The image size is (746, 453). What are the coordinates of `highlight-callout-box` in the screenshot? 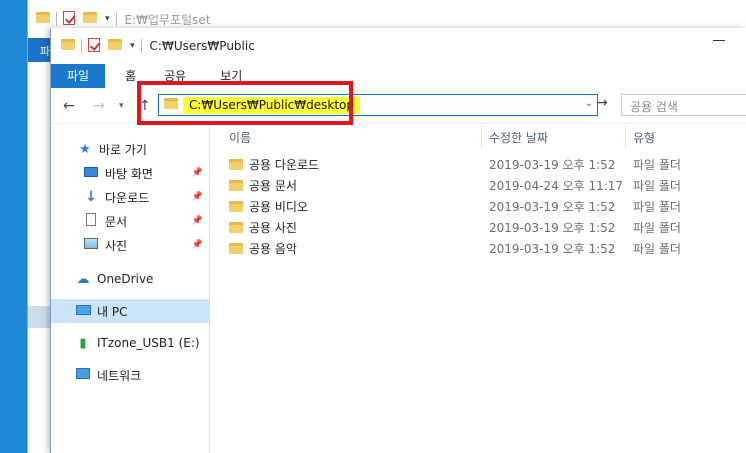 It's located at (245, 103).